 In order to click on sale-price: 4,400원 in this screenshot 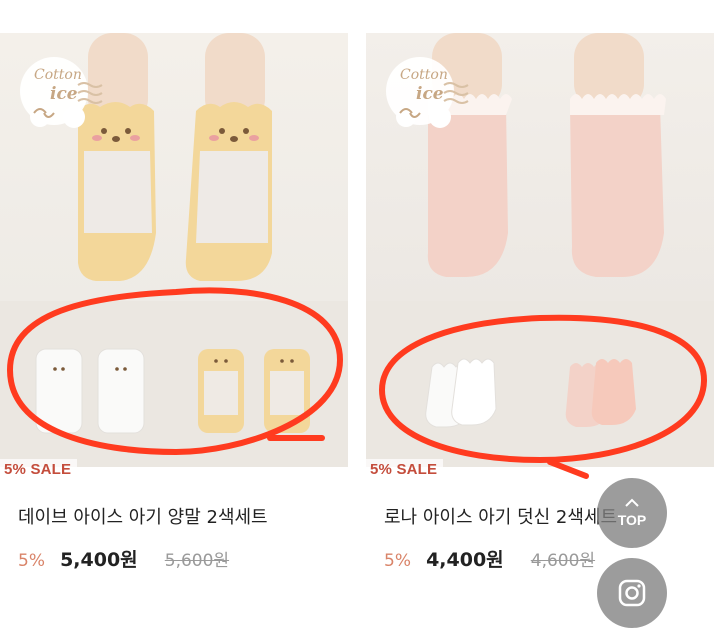, I will do `click(465, 560)`.